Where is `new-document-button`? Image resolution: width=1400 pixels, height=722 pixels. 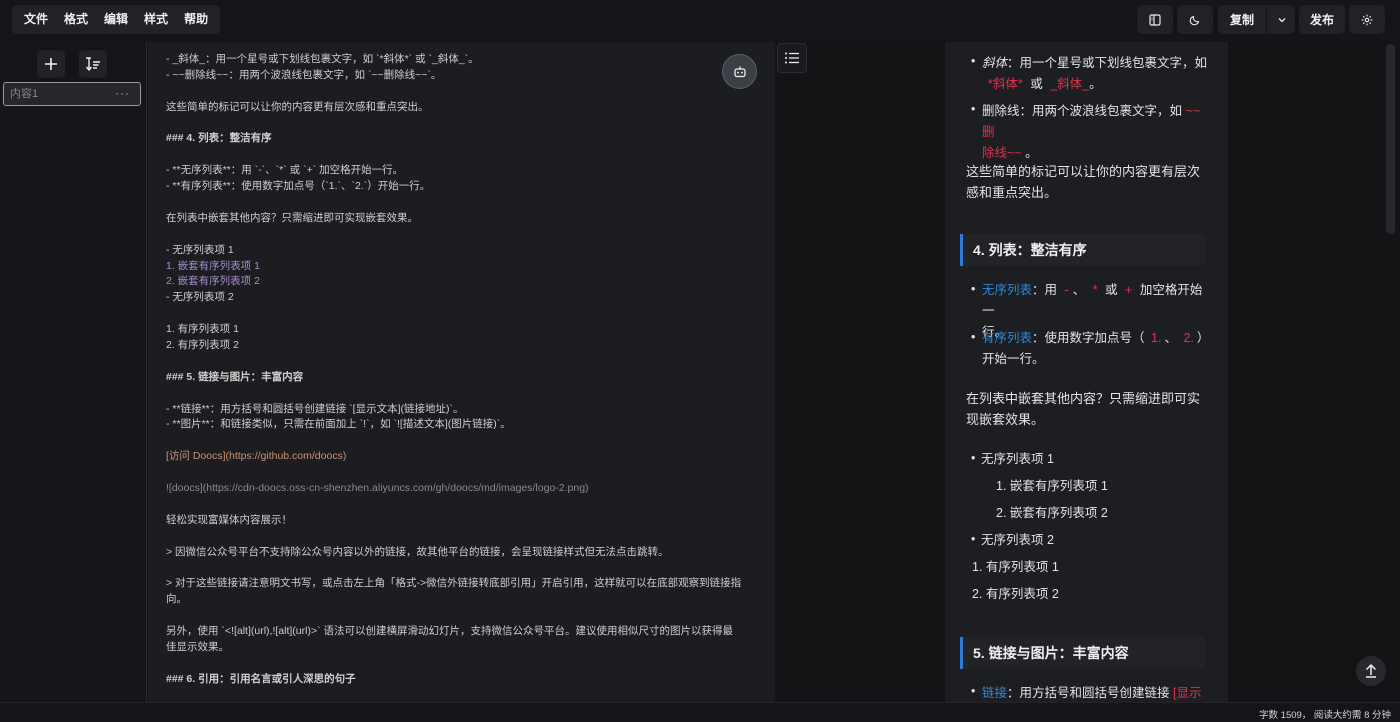
new-document-button is located at coordinates (51, 64).